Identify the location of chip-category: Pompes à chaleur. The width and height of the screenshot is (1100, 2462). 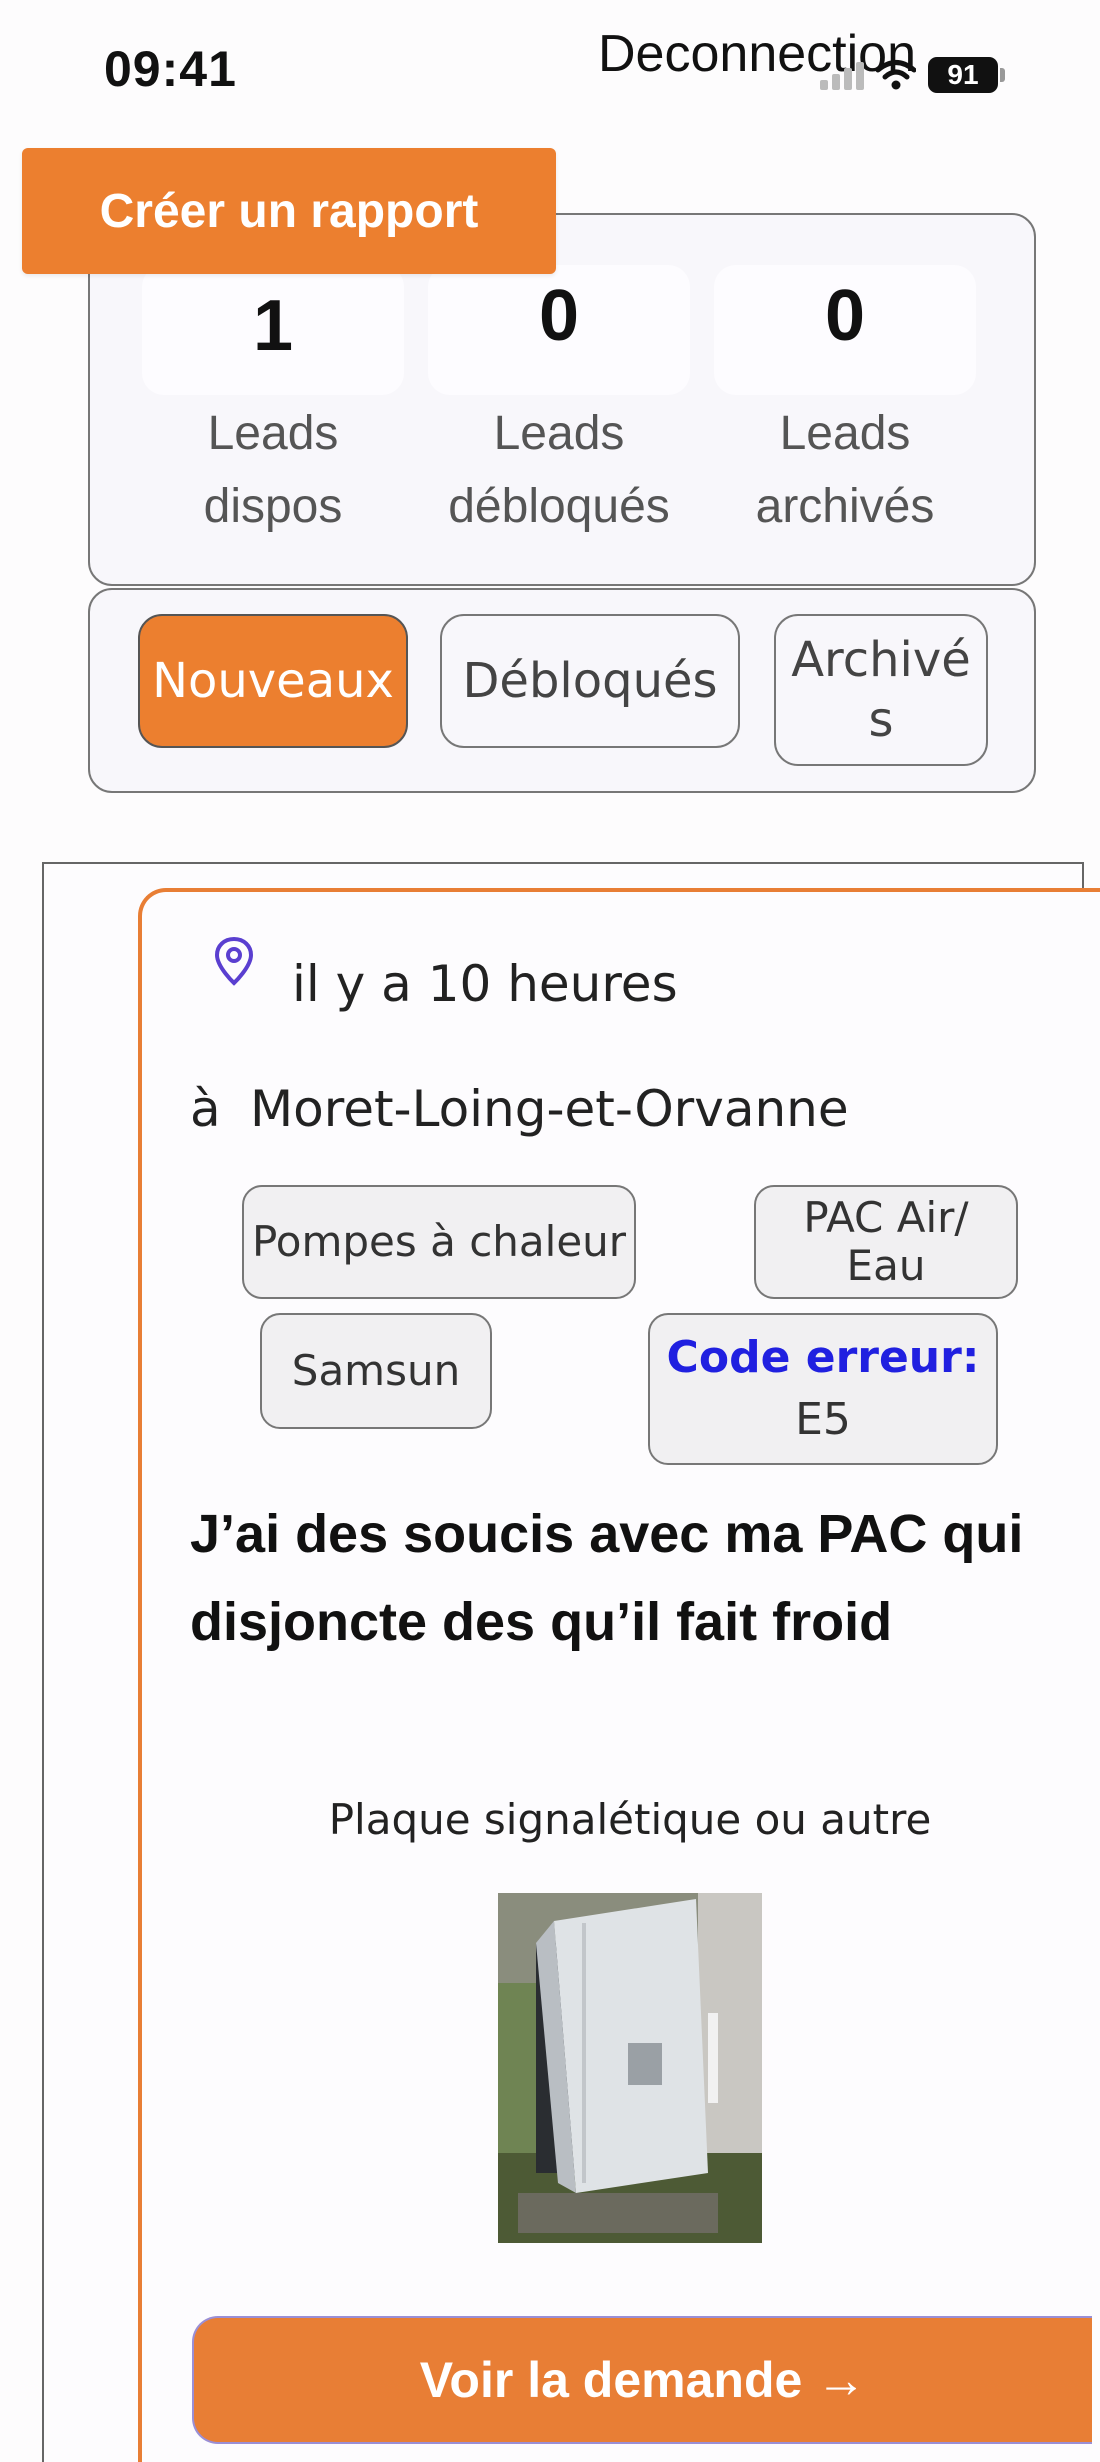
(439, 1242).